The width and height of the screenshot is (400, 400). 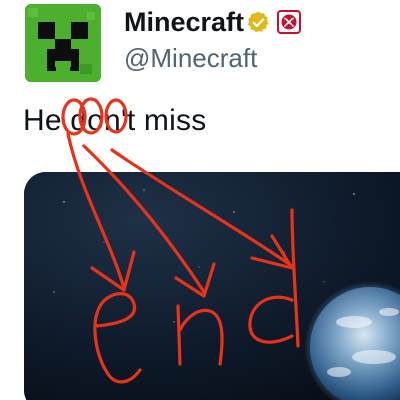 I want to click on display-name: Minecraft, so click(x=184, y=22).